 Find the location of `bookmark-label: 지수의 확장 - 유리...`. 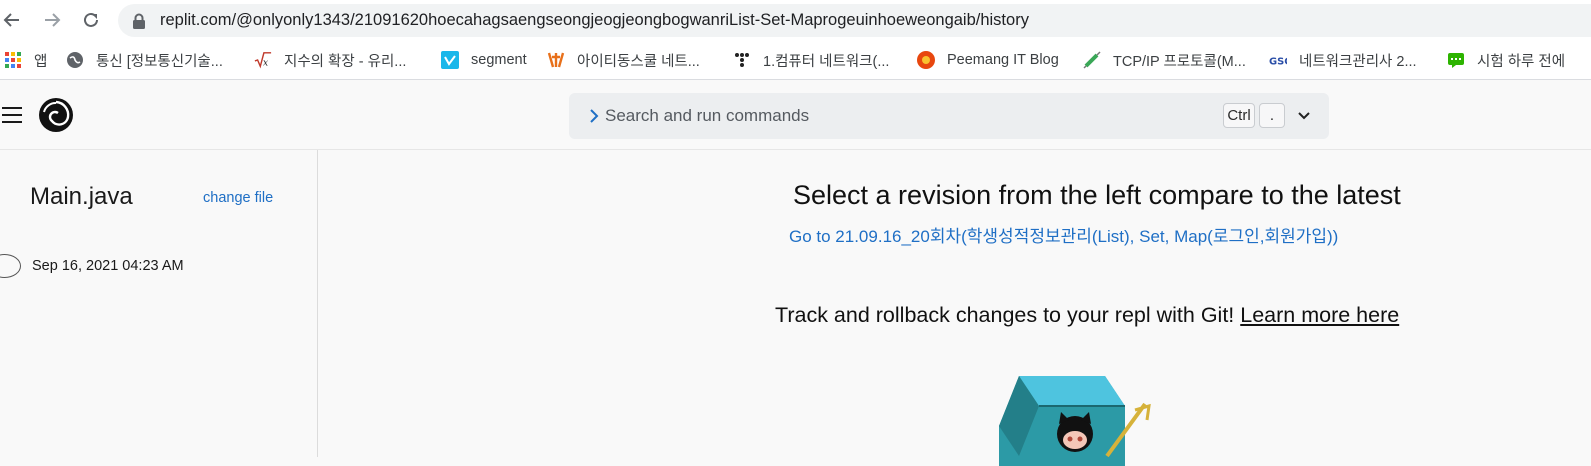

bookmark-label: 지수의 확장 - 유리... is located at coordinates (345, 61).